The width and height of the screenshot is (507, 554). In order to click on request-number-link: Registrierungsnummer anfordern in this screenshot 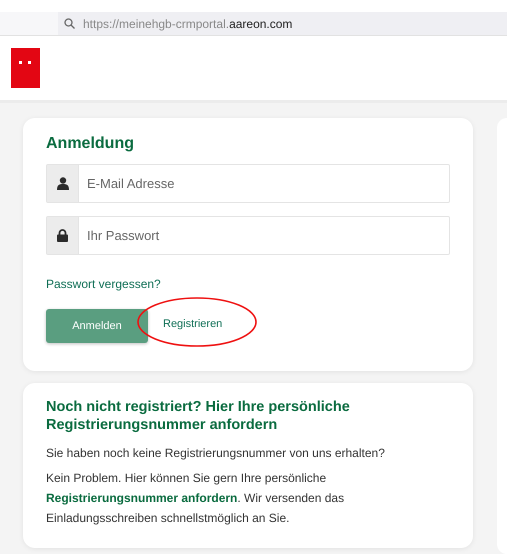, I will do `click(142, 498)`.